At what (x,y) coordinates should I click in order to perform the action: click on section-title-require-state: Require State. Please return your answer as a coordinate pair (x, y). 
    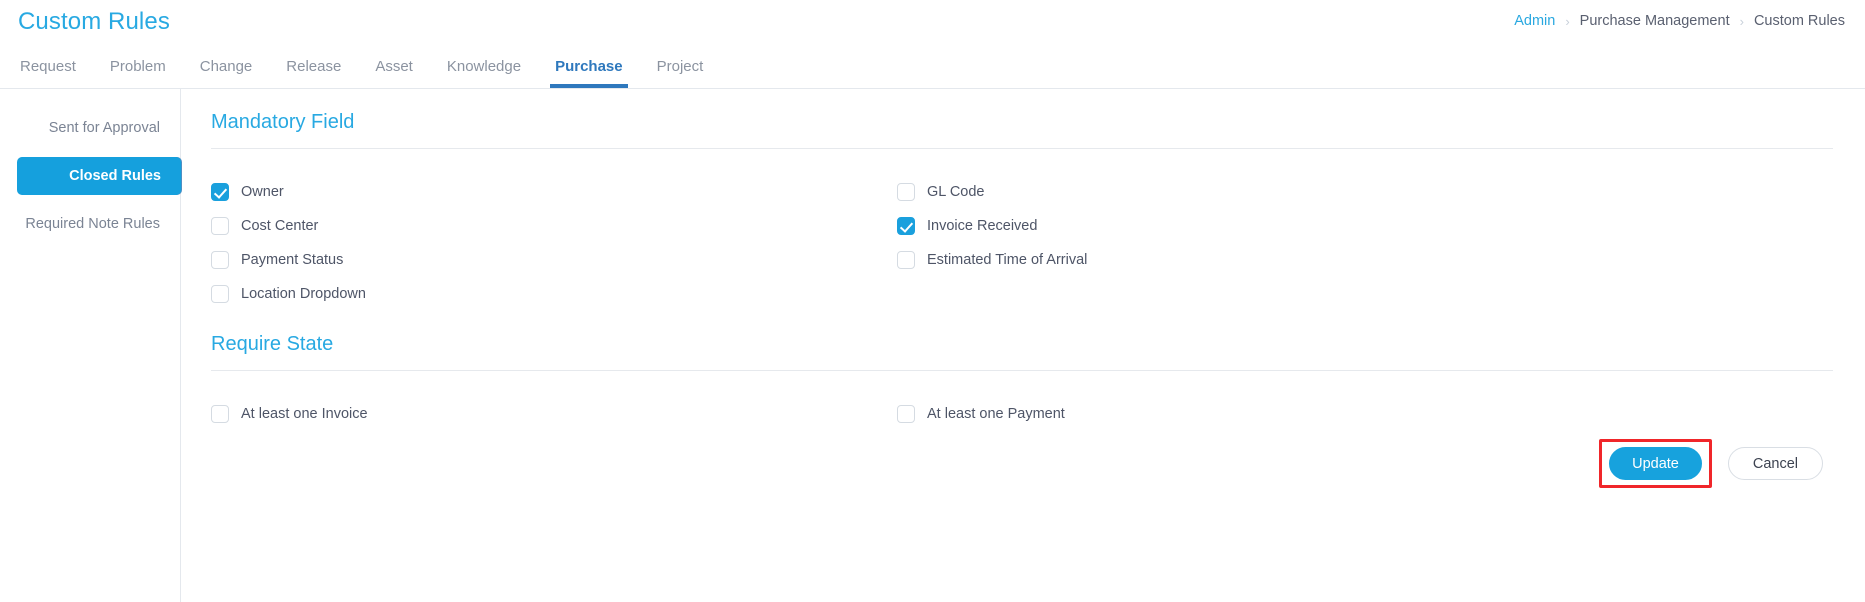
    Looking at the image, I should click on (272, 344).